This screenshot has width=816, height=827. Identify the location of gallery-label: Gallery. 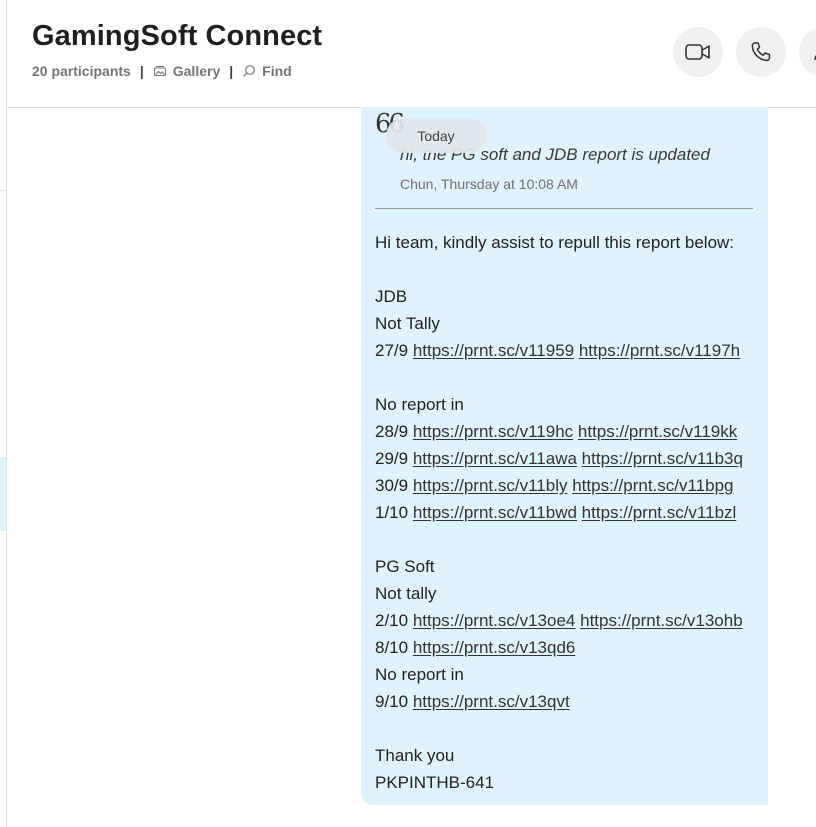
(196, 71).